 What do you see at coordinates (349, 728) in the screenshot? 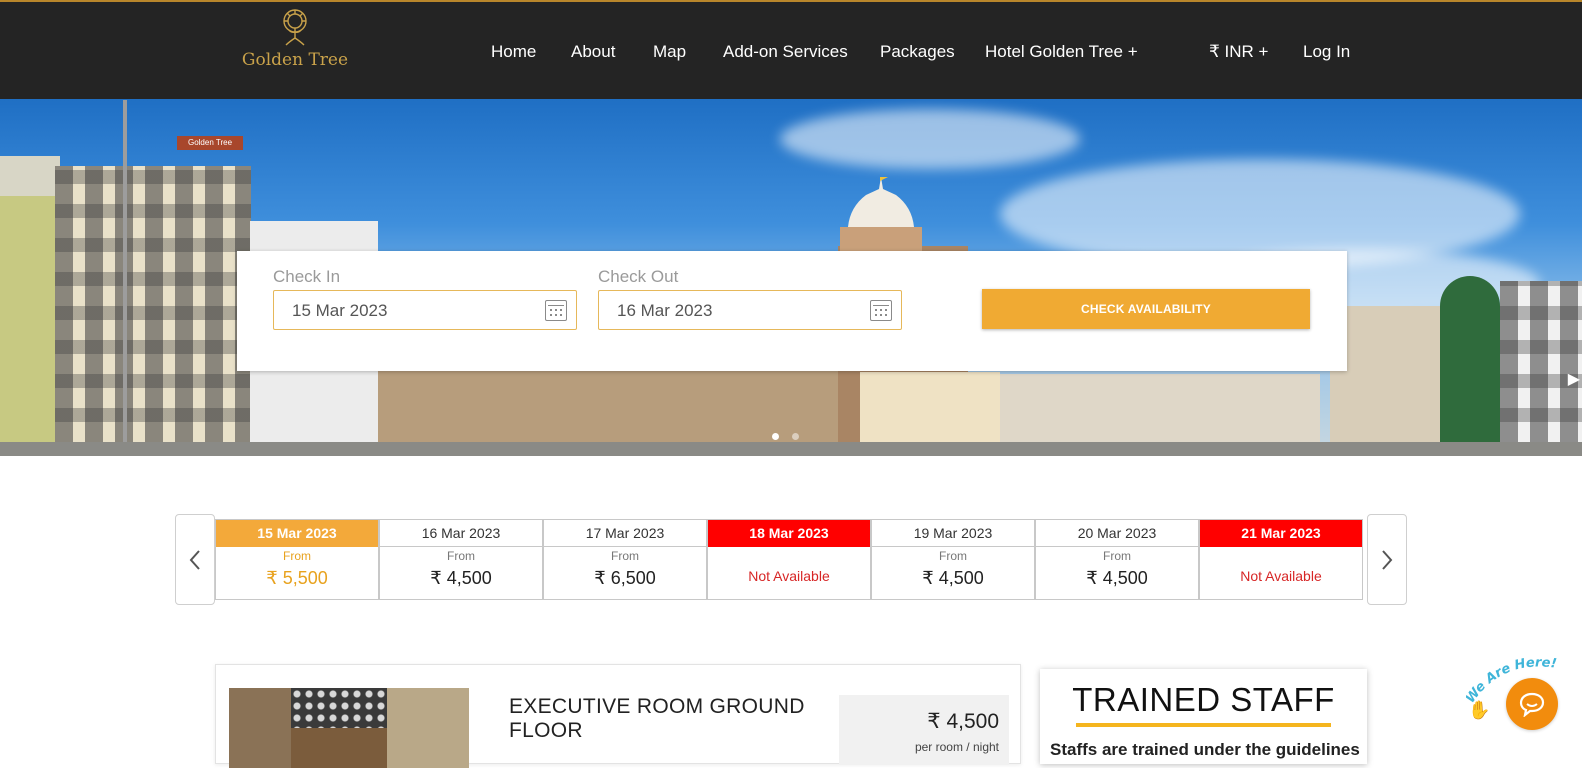
I see `room-photo` at bounding box center [349, 728].